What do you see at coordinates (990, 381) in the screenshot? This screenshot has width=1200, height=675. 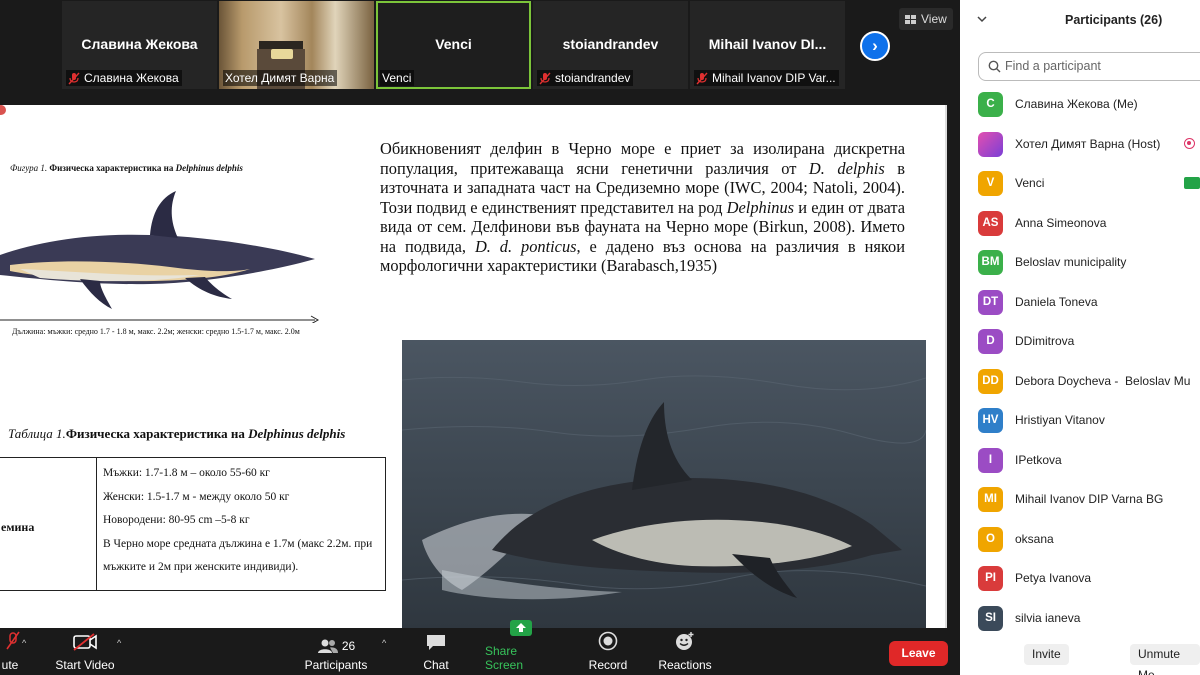 I see `avatar: DD` at bounding box center [990, 381].